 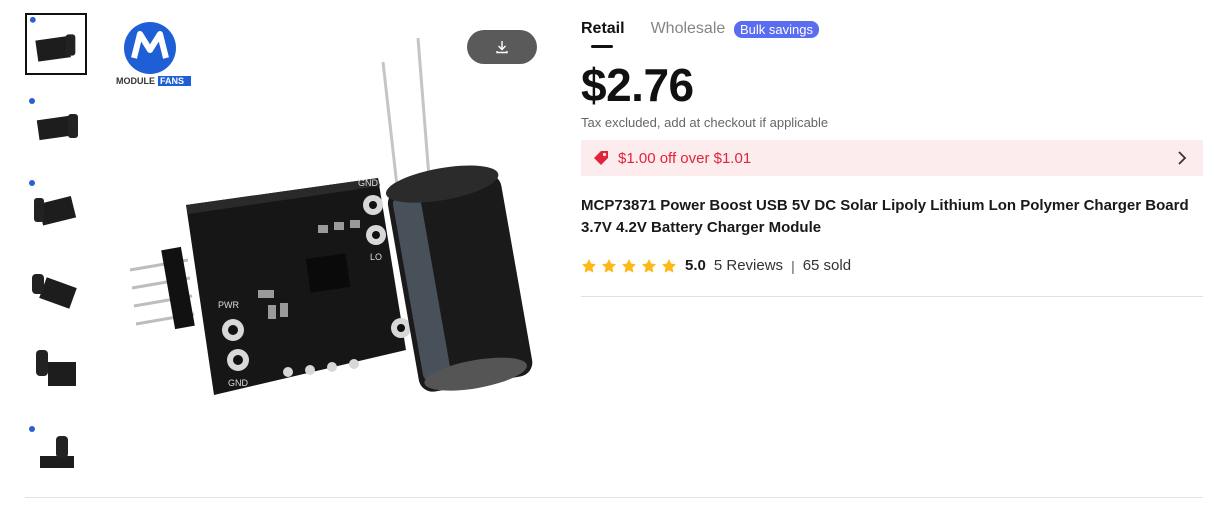 I want to click on price-tabs: Retail Wholesale, so click(x=666, y=34).